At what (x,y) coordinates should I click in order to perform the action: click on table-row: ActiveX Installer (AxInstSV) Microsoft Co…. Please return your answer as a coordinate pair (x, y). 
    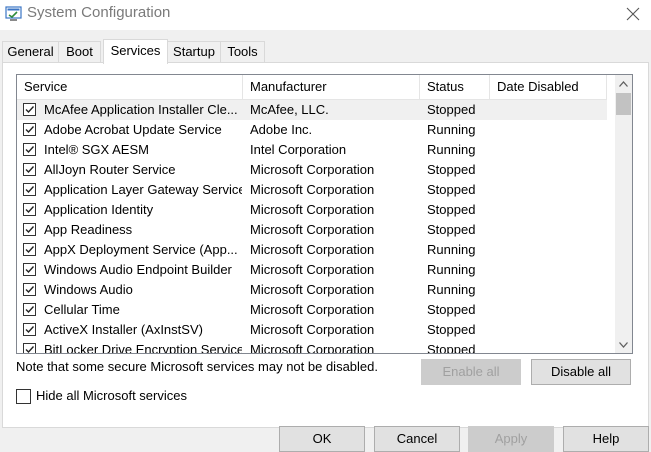
    Looking at the image, I should click on (312, 330).